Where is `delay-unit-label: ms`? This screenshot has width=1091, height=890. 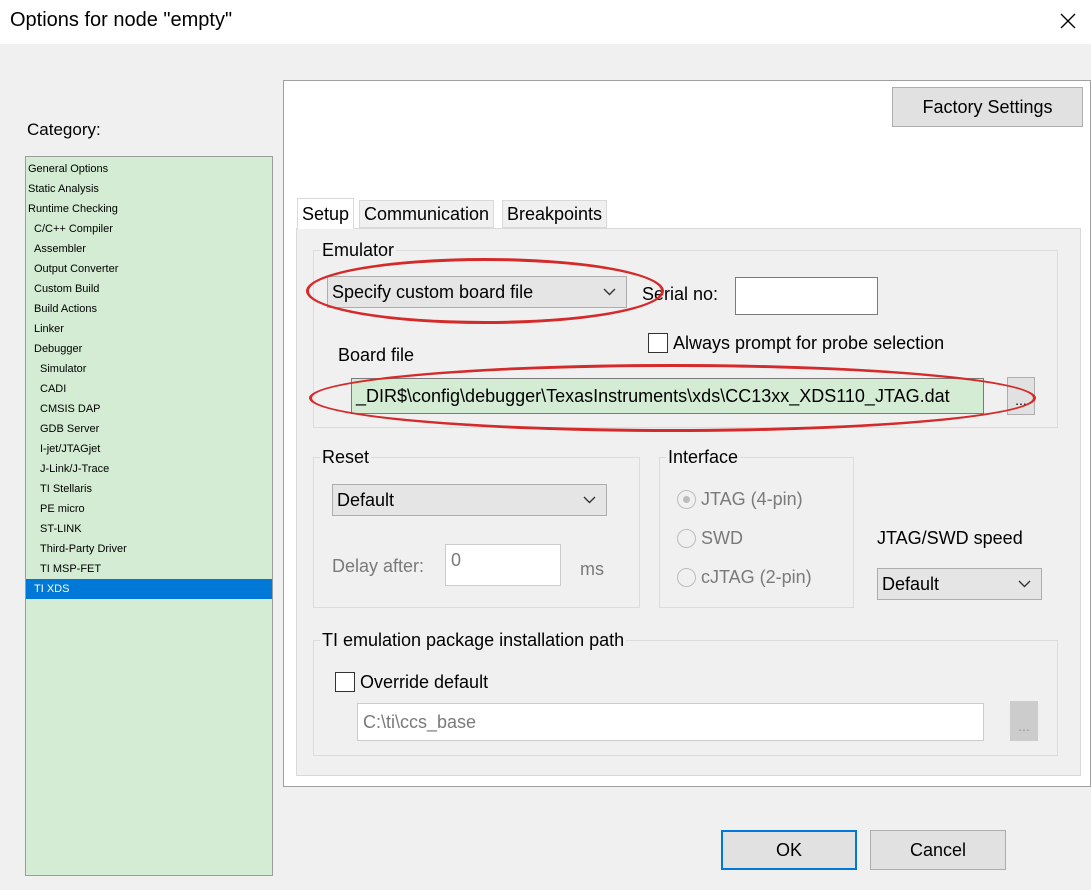
delay-unit-label: ms is located at coordinates (592, 569).